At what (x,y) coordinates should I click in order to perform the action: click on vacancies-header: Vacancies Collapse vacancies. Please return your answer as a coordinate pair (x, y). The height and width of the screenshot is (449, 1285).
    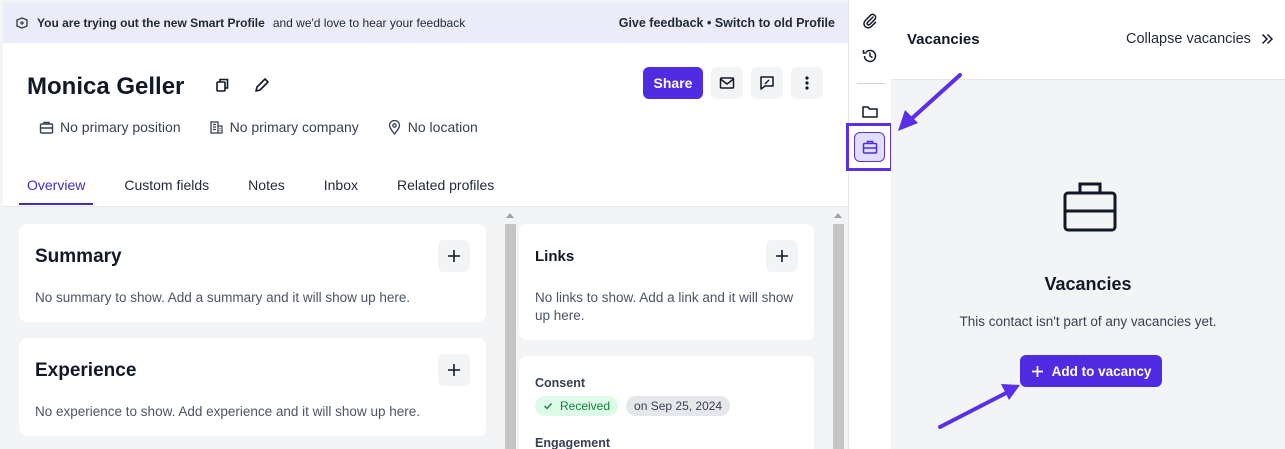
    Looking at the image, I should click on (1088, 40).